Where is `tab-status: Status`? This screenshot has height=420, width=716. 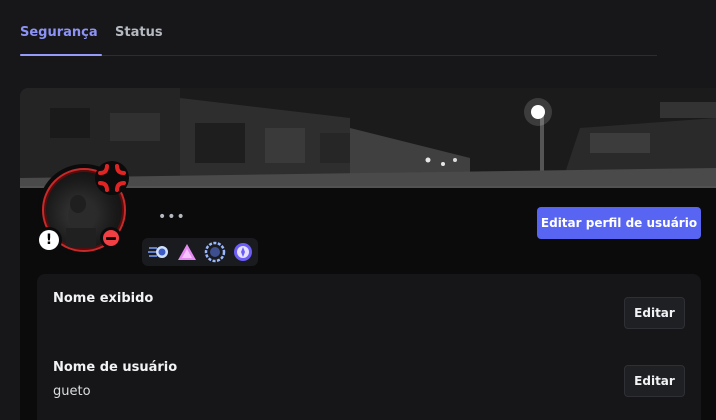
tab-status: Status is located at coordinates (139, 33).